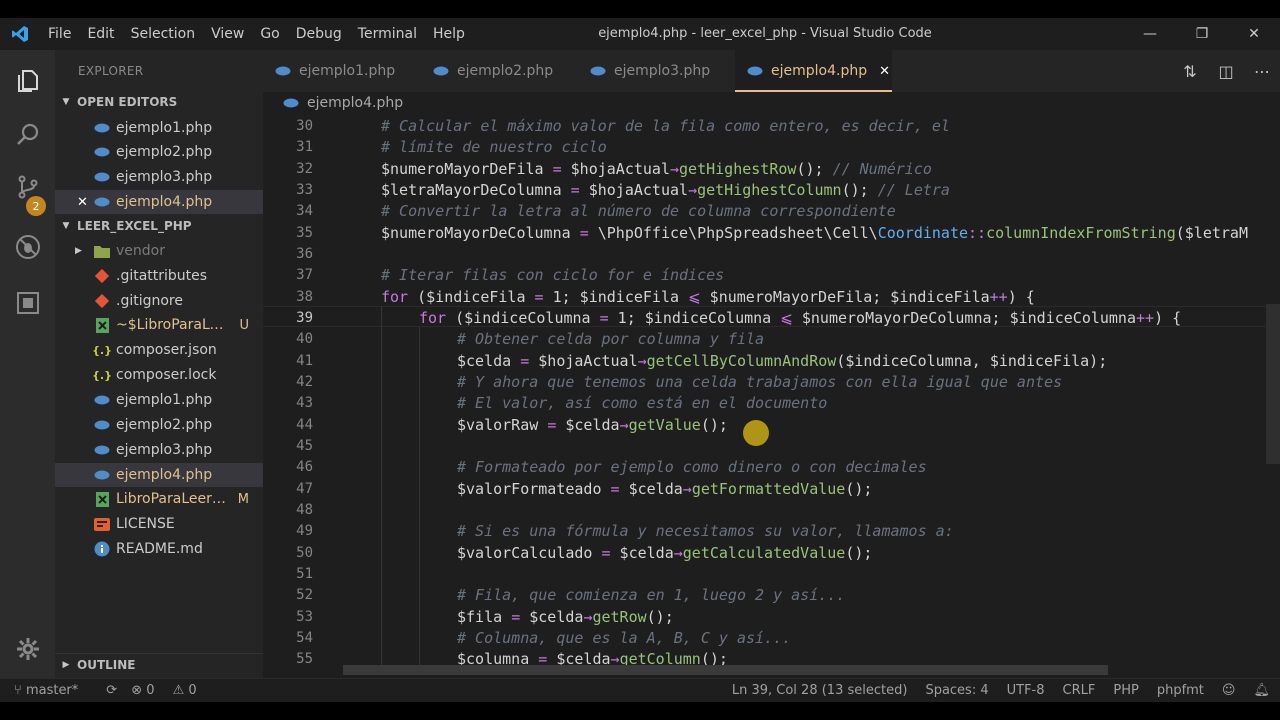 This screenshot has width=1280, height=720. What do you see at coordinates (159, 350) in the screenshot?
I see `tree-item-composer-json: {.} composer.json` at bounding box center [159, 350].